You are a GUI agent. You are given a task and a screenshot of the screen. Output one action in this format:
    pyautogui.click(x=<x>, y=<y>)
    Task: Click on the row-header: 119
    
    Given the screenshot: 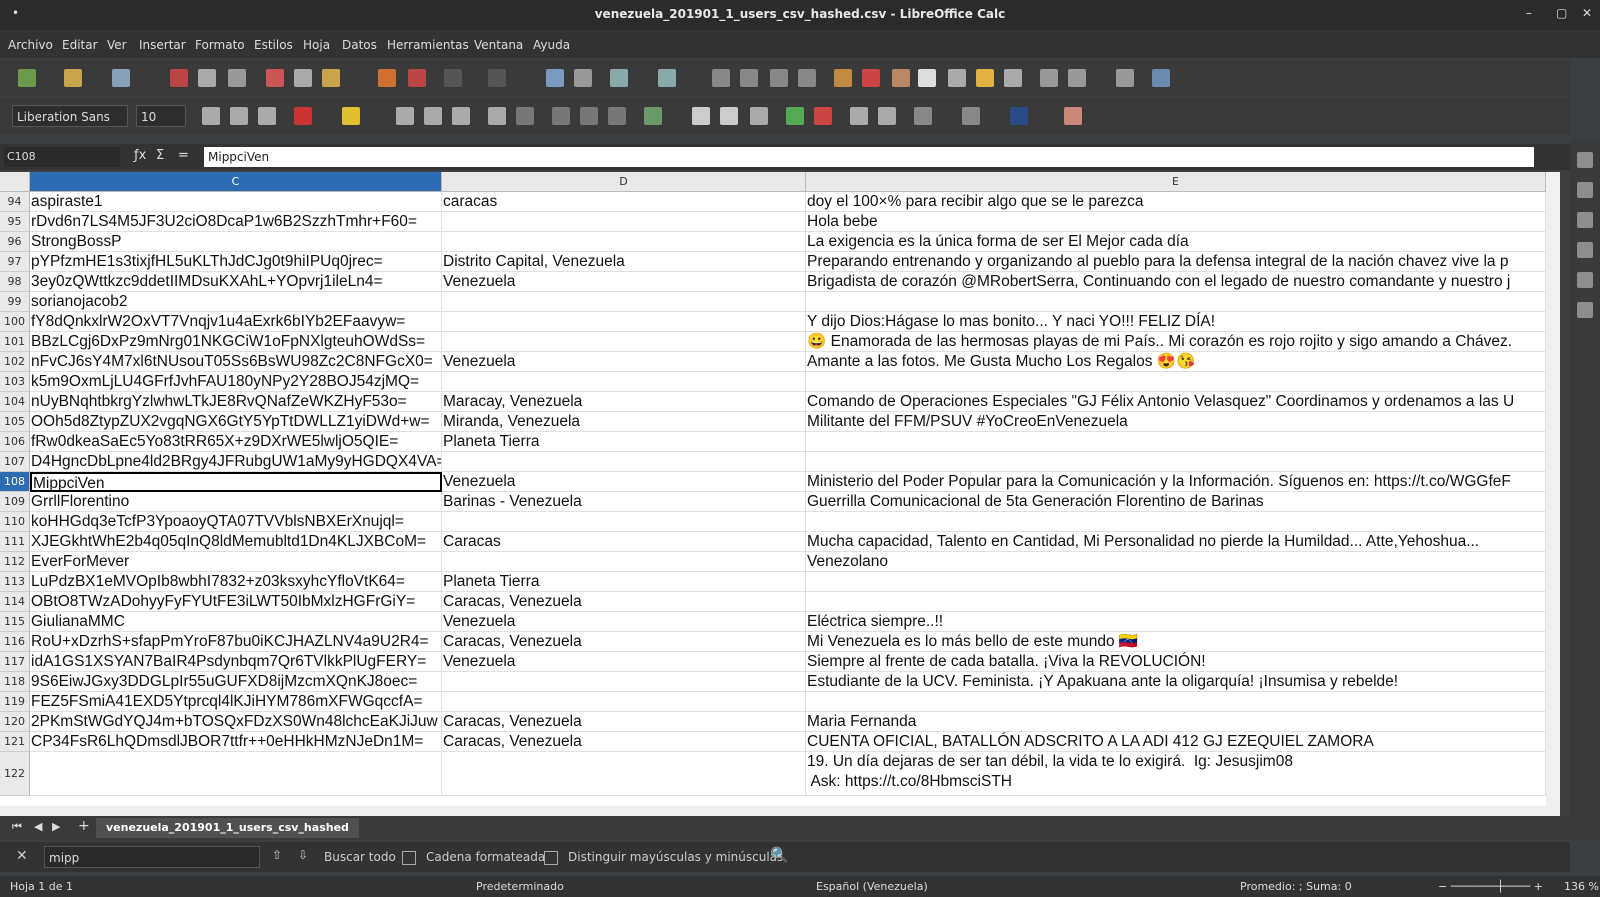 What is the action you would take?
    pyautogui.click(x=15, y=702)
    